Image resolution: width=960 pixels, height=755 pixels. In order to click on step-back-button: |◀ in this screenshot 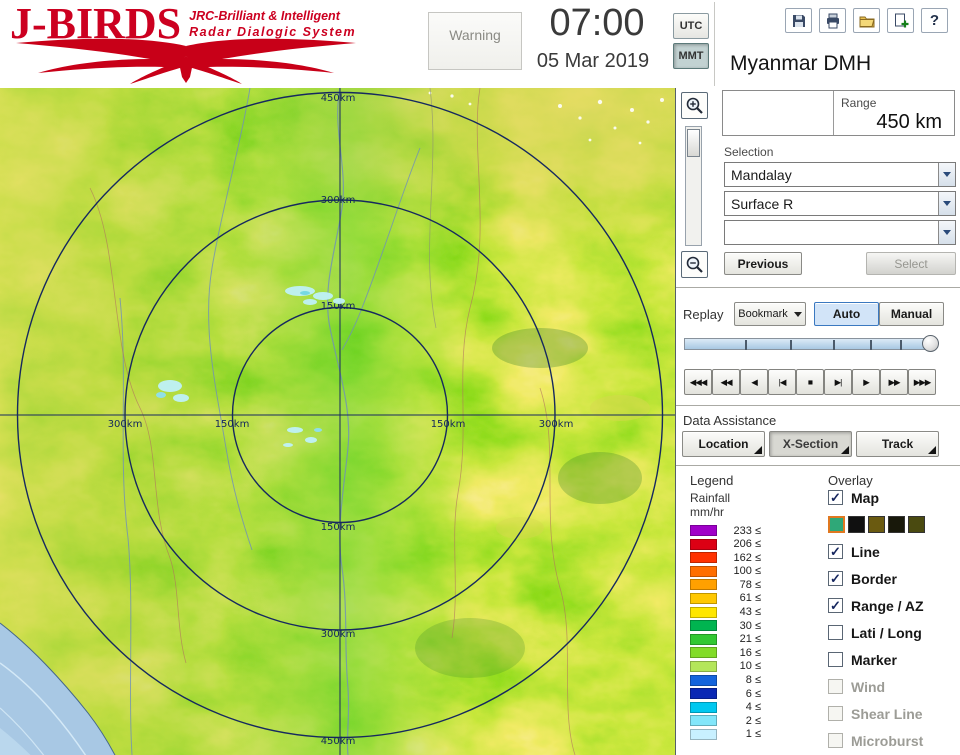, I will do `click(782, 382)`.